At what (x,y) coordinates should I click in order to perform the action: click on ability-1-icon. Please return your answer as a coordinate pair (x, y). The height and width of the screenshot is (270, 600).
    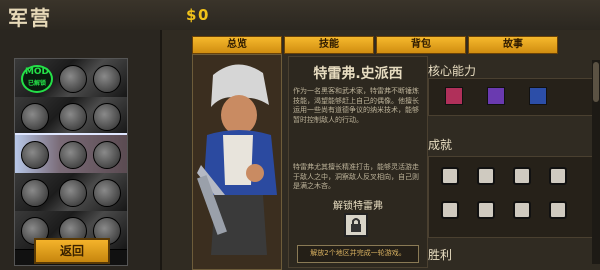
    Looking at the image, I should click on (454, 96).